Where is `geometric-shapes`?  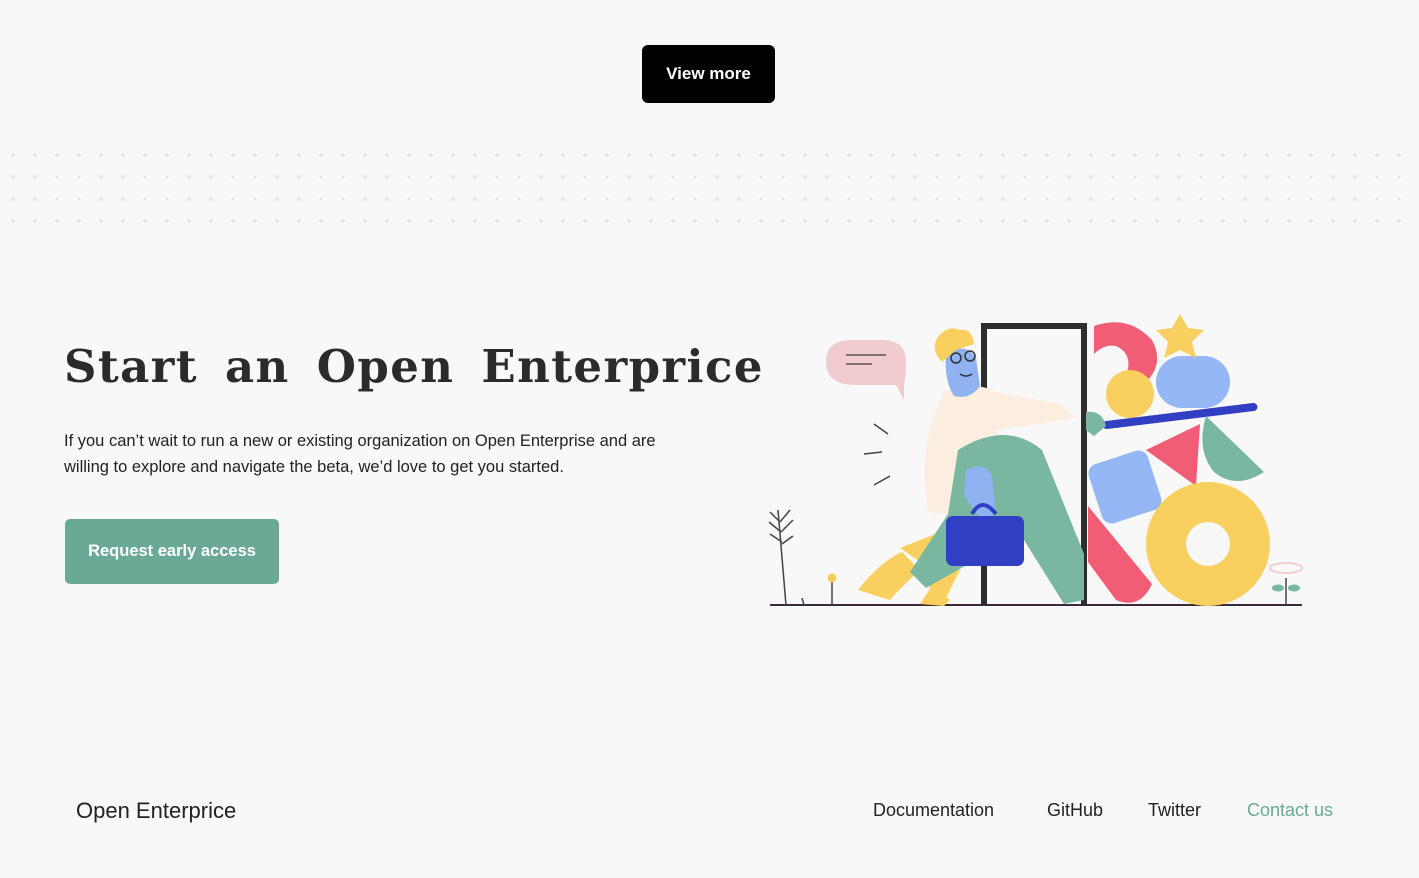 geometric-shapes is located at coordinates (1178, 460).